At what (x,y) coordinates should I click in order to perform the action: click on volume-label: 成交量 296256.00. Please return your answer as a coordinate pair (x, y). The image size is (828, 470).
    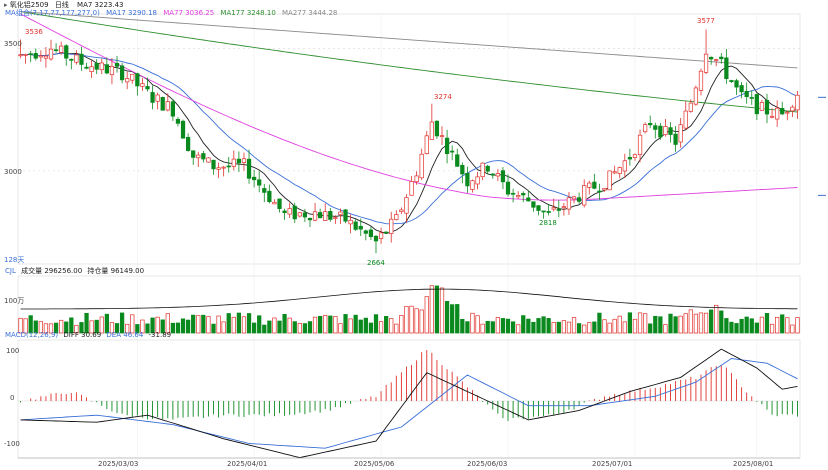
    Looking at the image, I should click on (52, 271).